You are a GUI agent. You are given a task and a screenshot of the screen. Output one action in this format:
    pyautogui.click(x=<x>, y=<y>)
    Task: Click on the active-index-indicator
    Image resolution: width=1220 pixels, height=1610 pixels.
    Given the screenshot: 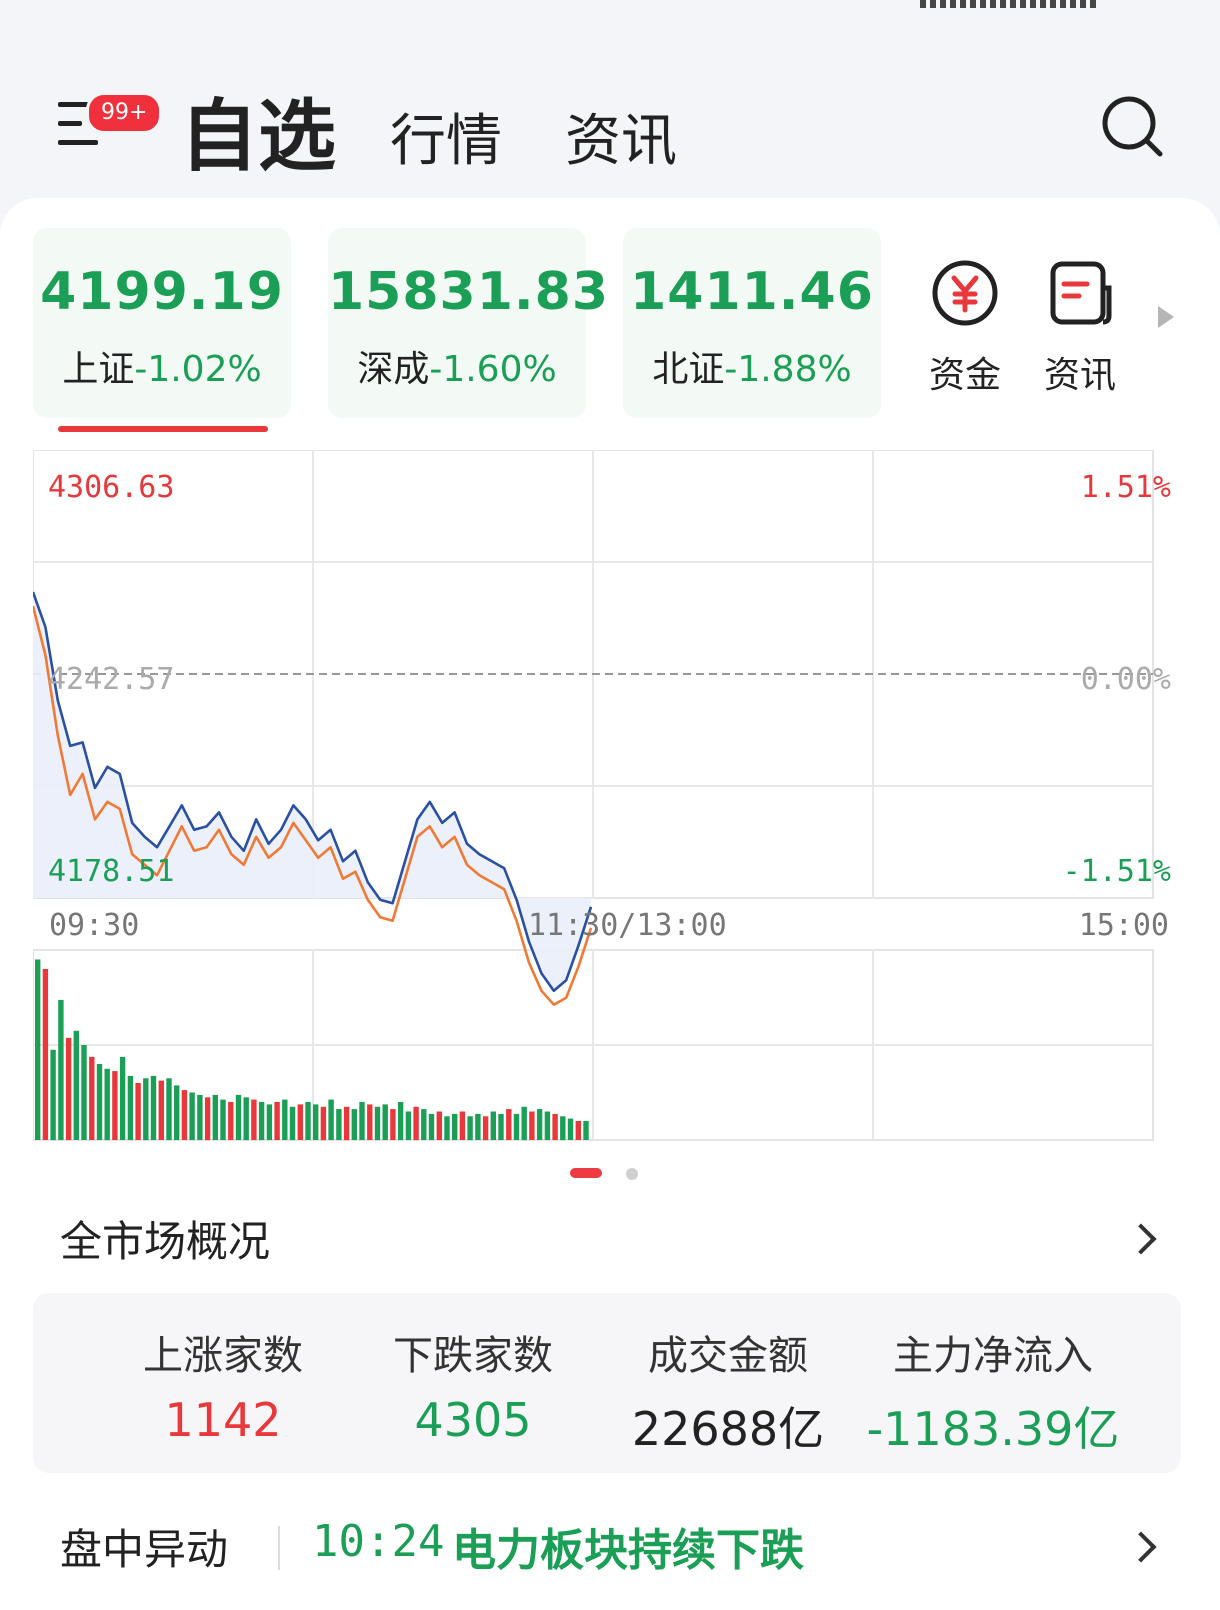 What is the action you would take?
    pyautogui.click(x=163, y=429)
    